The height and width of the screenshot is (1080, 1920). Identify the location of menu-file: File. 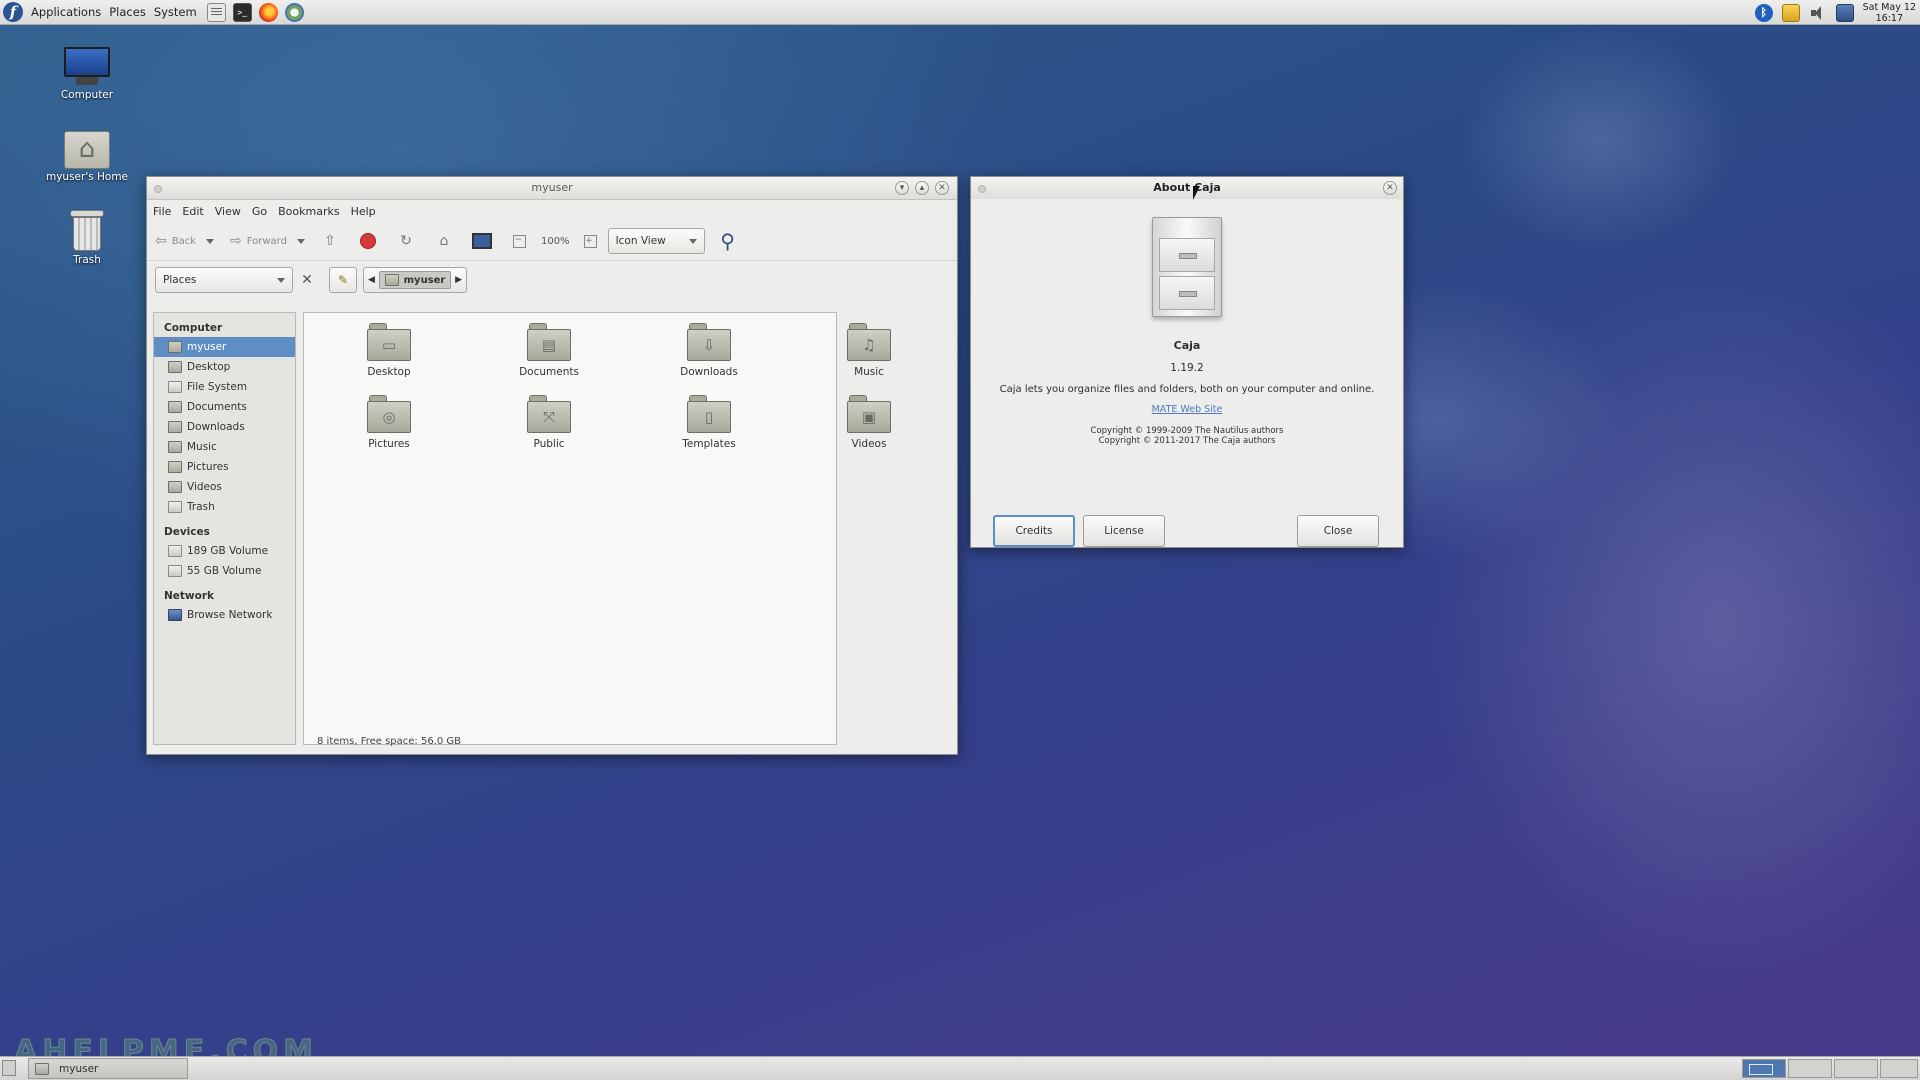
(162, 211).